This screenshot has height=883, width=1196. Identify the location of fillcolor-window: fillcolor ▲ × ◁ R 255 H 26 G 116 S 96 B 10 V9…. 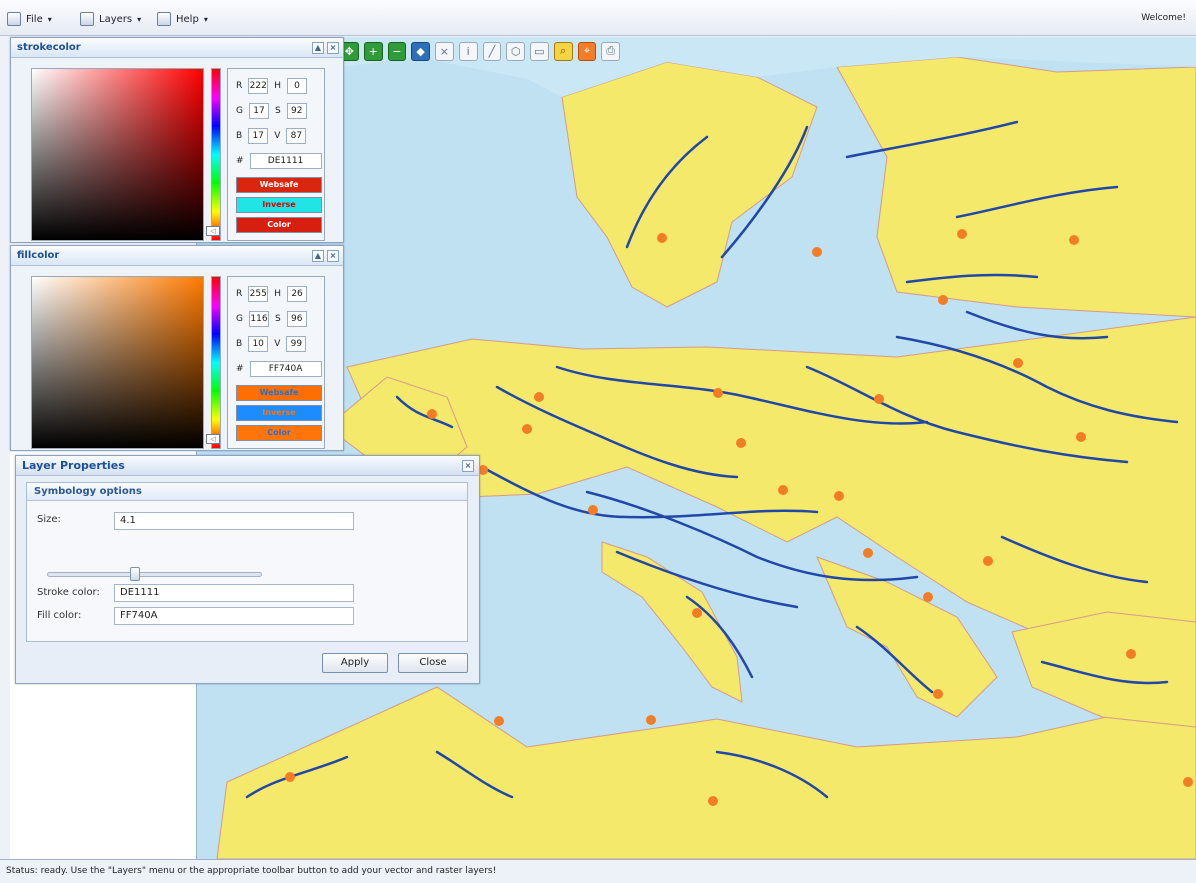
(177, 348).